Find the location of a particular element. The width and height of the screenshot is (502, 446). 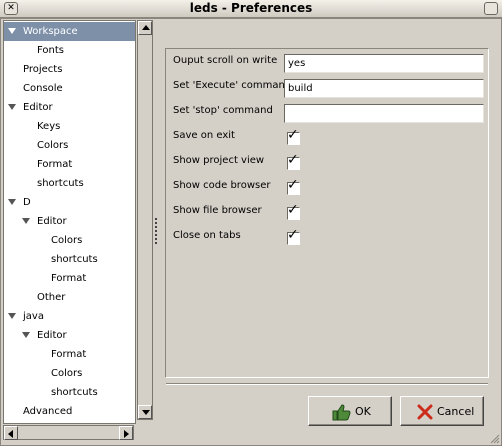

show-file-browser-checkbox: ✓ is located at coordinates (293, 211).